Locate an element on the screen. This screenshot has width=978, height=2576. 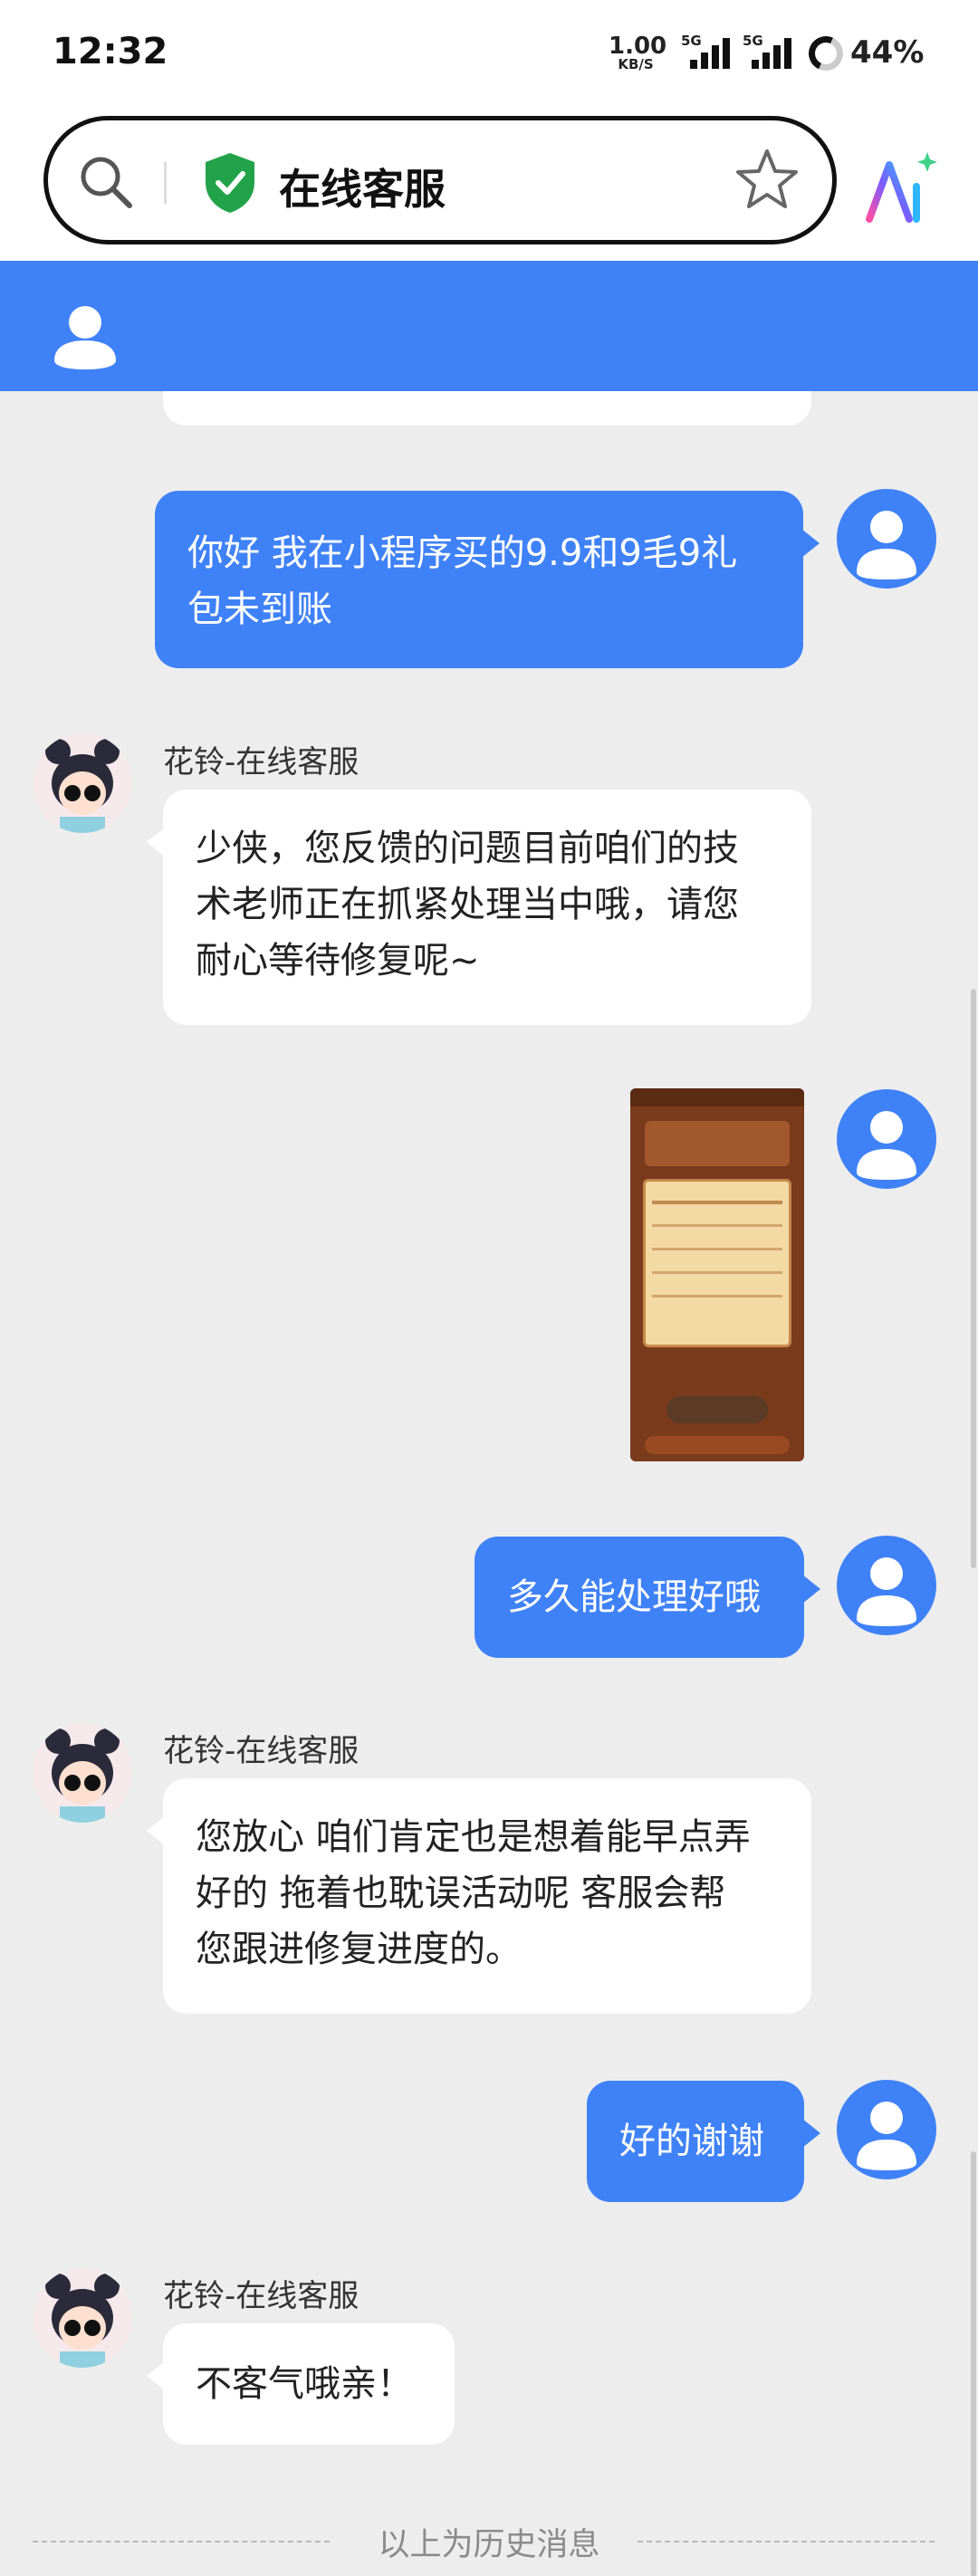
battery-icon is located at coordinates (826, 53).